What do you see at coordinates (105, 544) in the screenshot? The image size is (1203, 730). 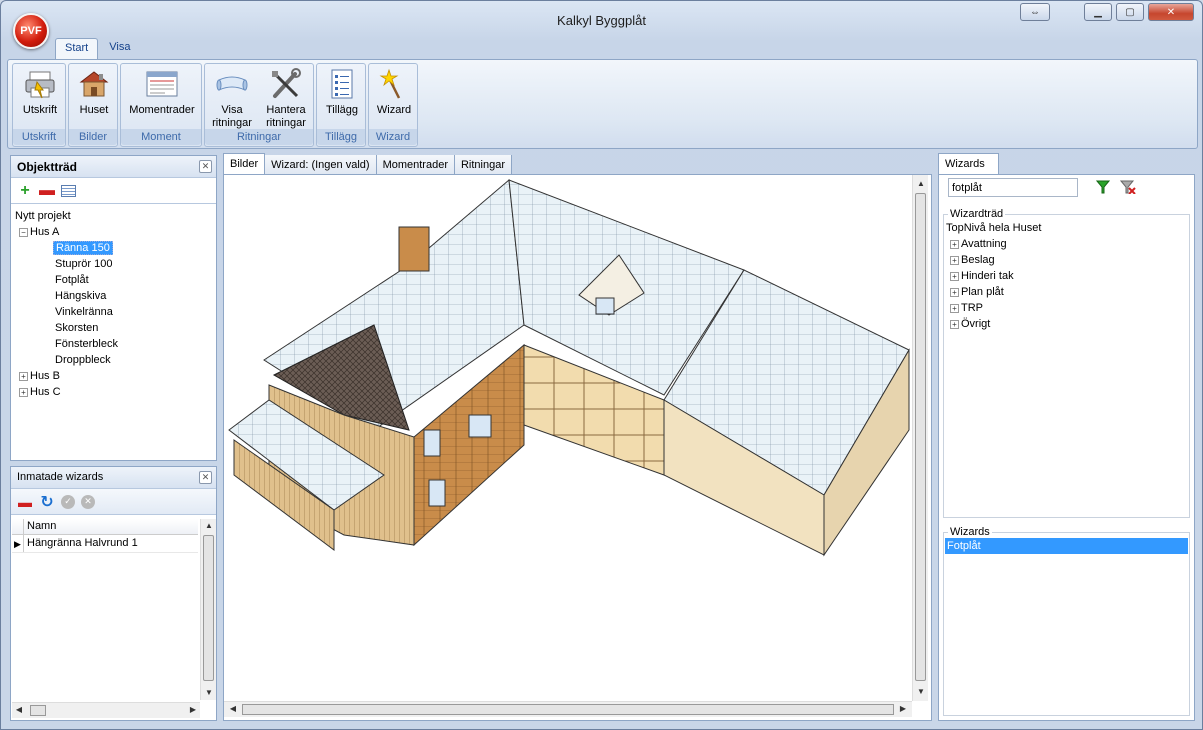 I see `table-row: ▶ Hängränna Halvrund 1` at bounding box center [105, 544].